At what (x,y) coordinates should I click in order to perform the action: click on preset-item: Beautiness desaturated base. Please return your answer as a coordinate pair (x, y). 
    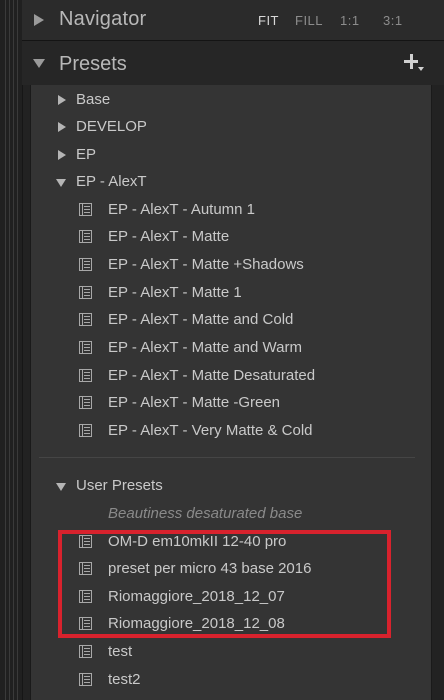
    Looking at the image, I should click on (231, 514).